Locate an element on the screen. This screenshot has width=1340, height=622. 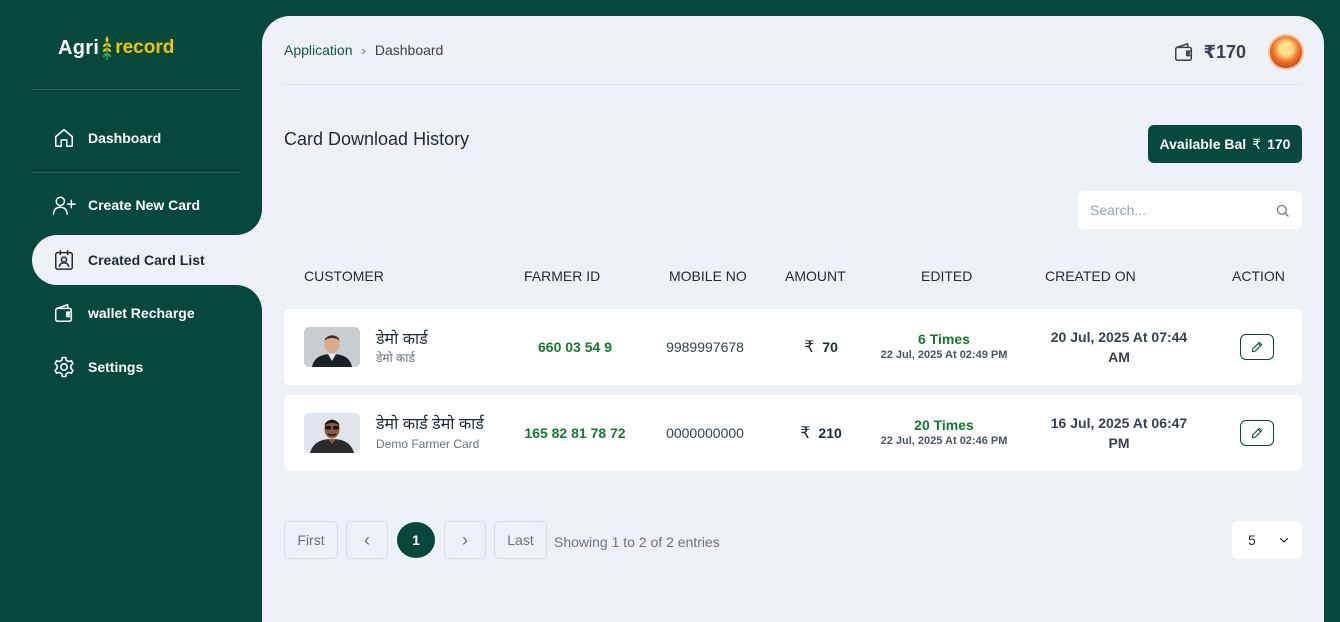
mobile-cell: 9989997678 is located at coordinates (705, 347).